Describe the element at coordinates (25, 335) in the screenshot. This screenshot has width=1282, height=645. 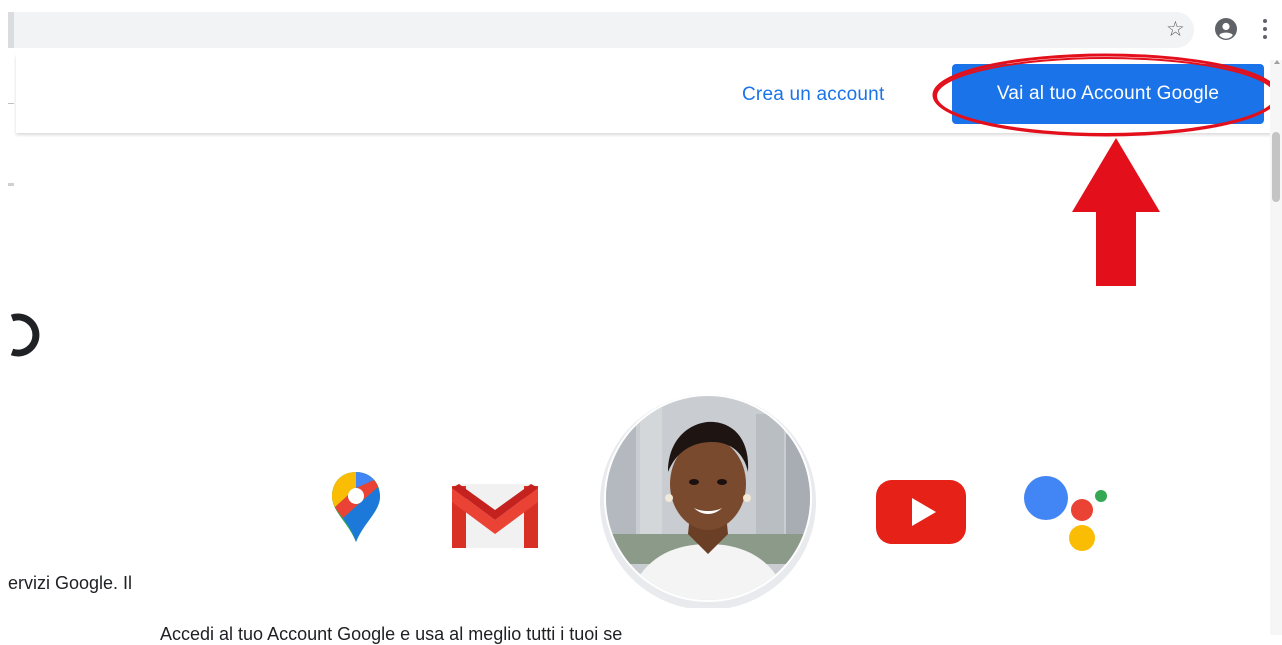
I see `logo-fragment` at that location.